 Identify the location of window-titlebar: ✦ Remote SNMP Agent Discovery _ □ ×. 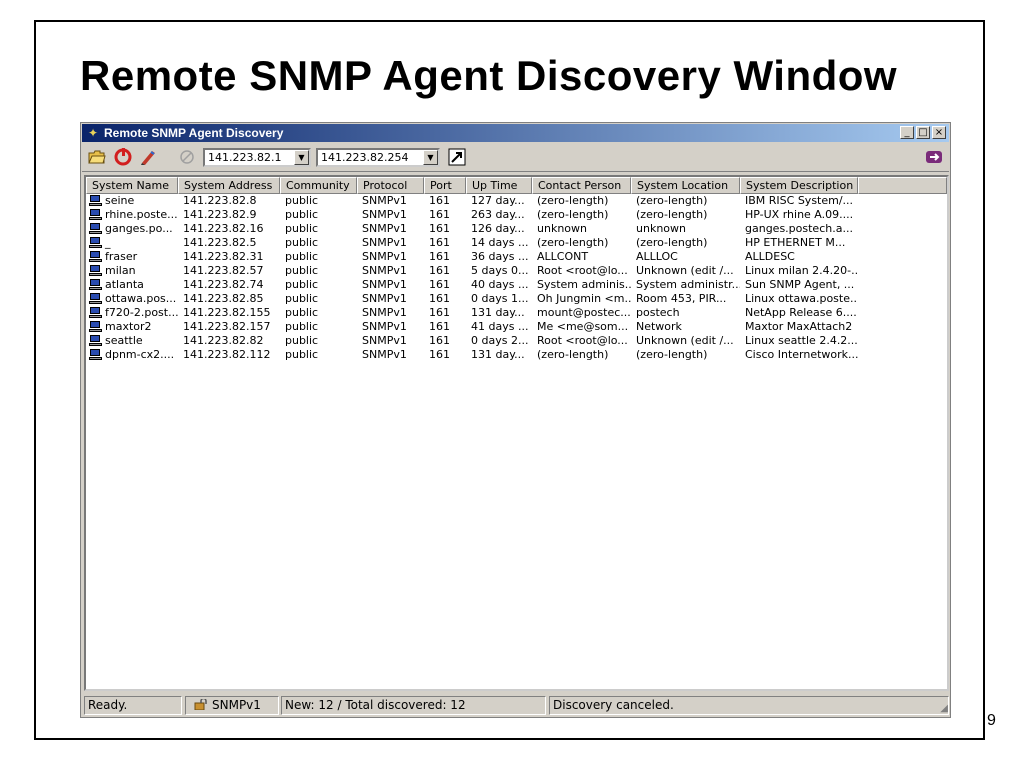
(515, 133).